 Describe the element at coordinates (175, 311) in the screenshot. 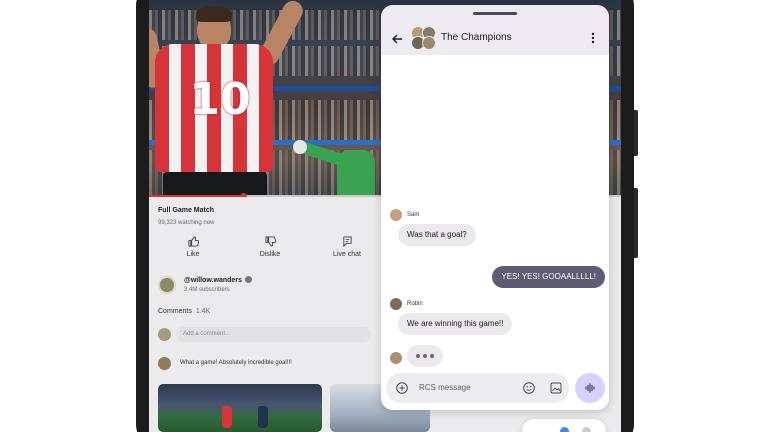

I see `comments-label: Comments` at that location.